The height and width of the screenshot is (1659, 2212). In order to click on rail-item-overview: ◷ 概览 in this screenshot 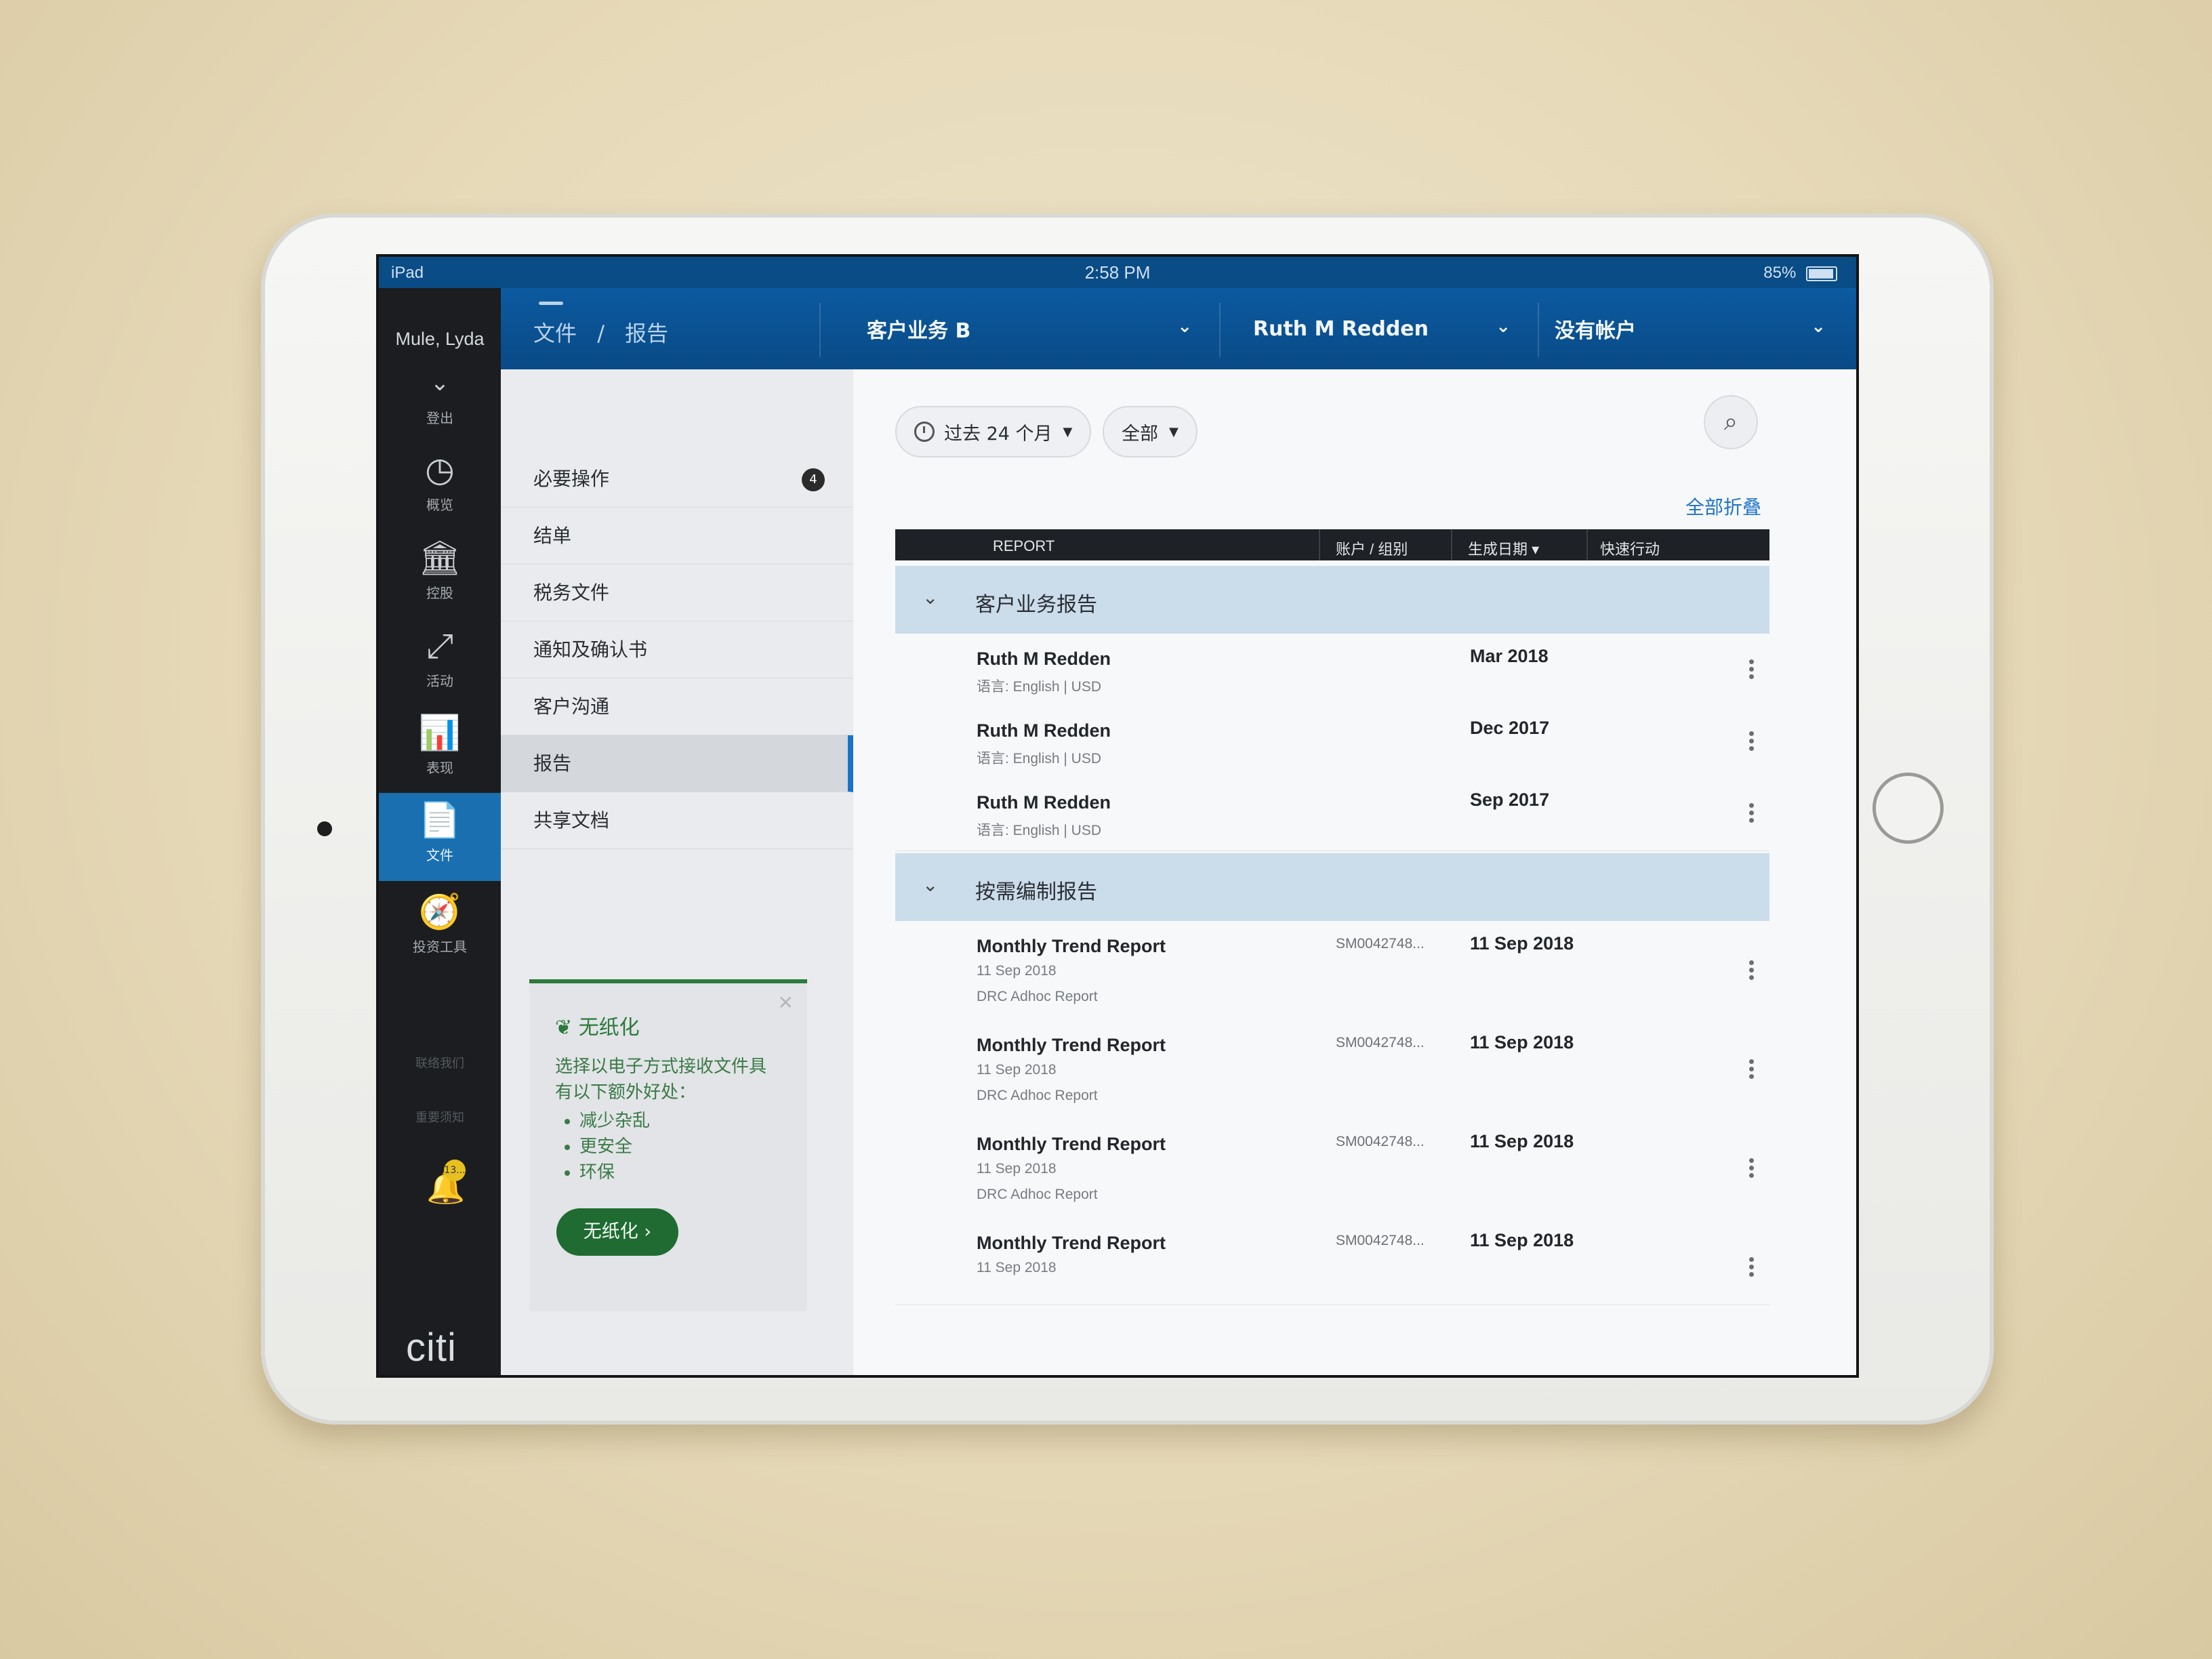, I will do `click(440, 490)`.